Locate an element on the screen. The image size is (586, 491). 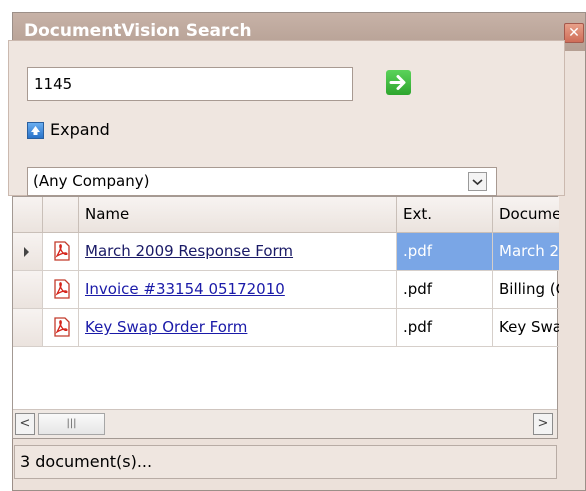
table-row: March 2009 Response Form .pdf March 2 is located at coordinates (286, 252).